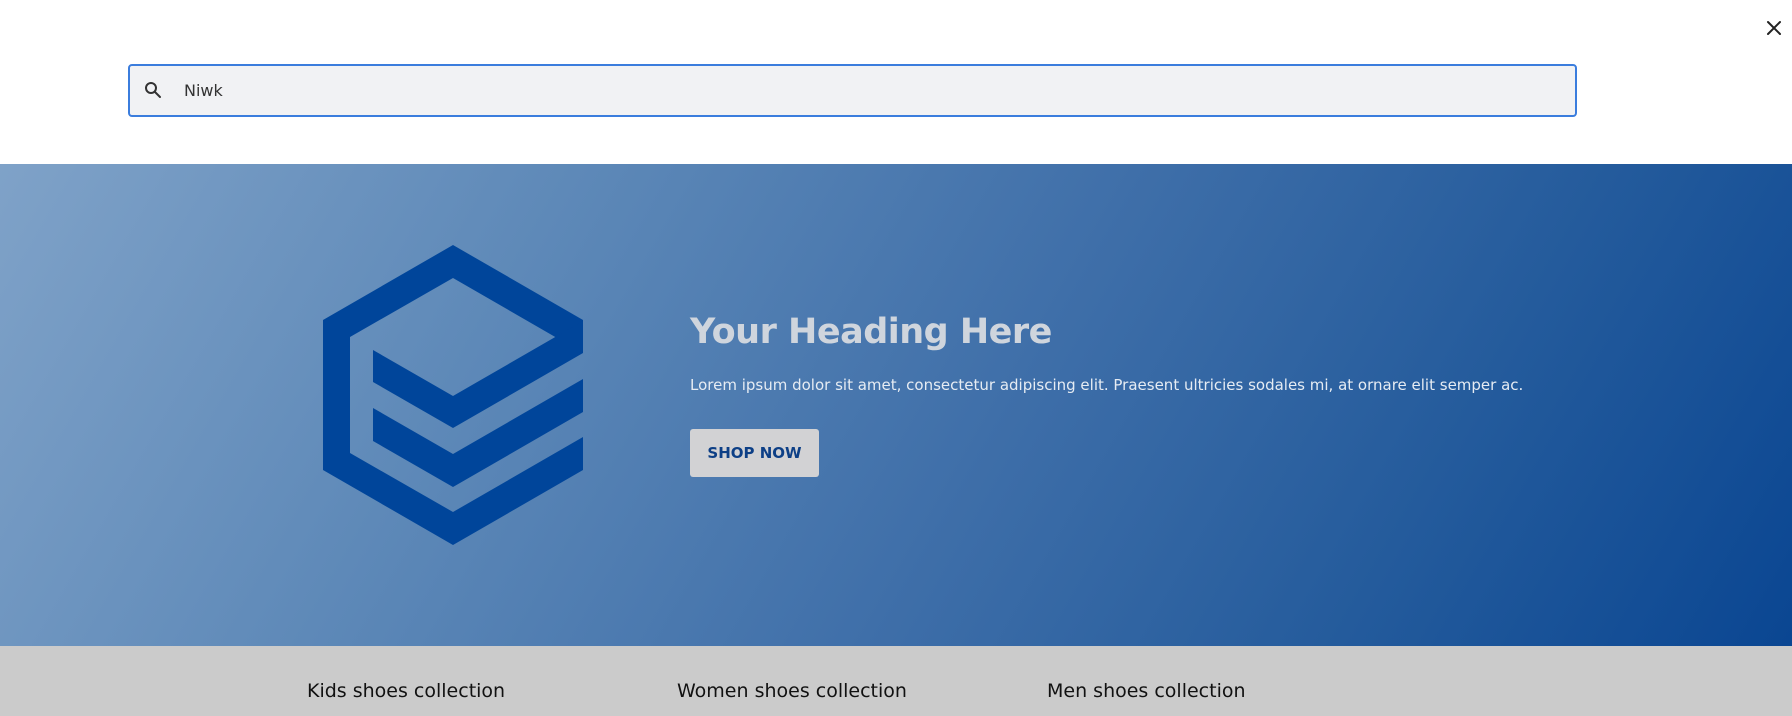 Image resolution: width=1792 pixels, height=716 pixels. I want to click on search-box, so click(852, 90).